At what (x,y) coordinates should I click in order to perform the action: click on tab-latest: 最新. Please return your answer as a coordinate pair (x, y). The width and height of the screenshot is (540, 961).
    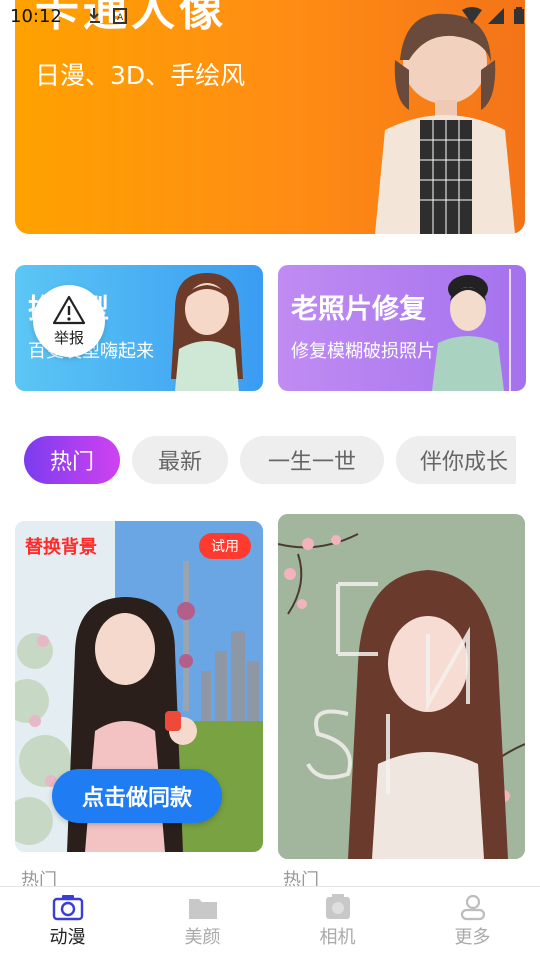
    Looking at the image, I should click on (180, 460).